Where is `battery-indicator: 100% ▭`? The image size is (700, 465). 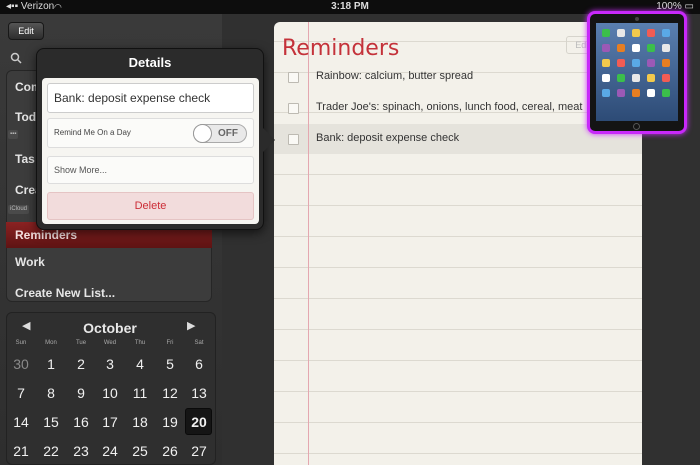
battery-indicator: 100% ▭ is located at coordinates (675, 6).